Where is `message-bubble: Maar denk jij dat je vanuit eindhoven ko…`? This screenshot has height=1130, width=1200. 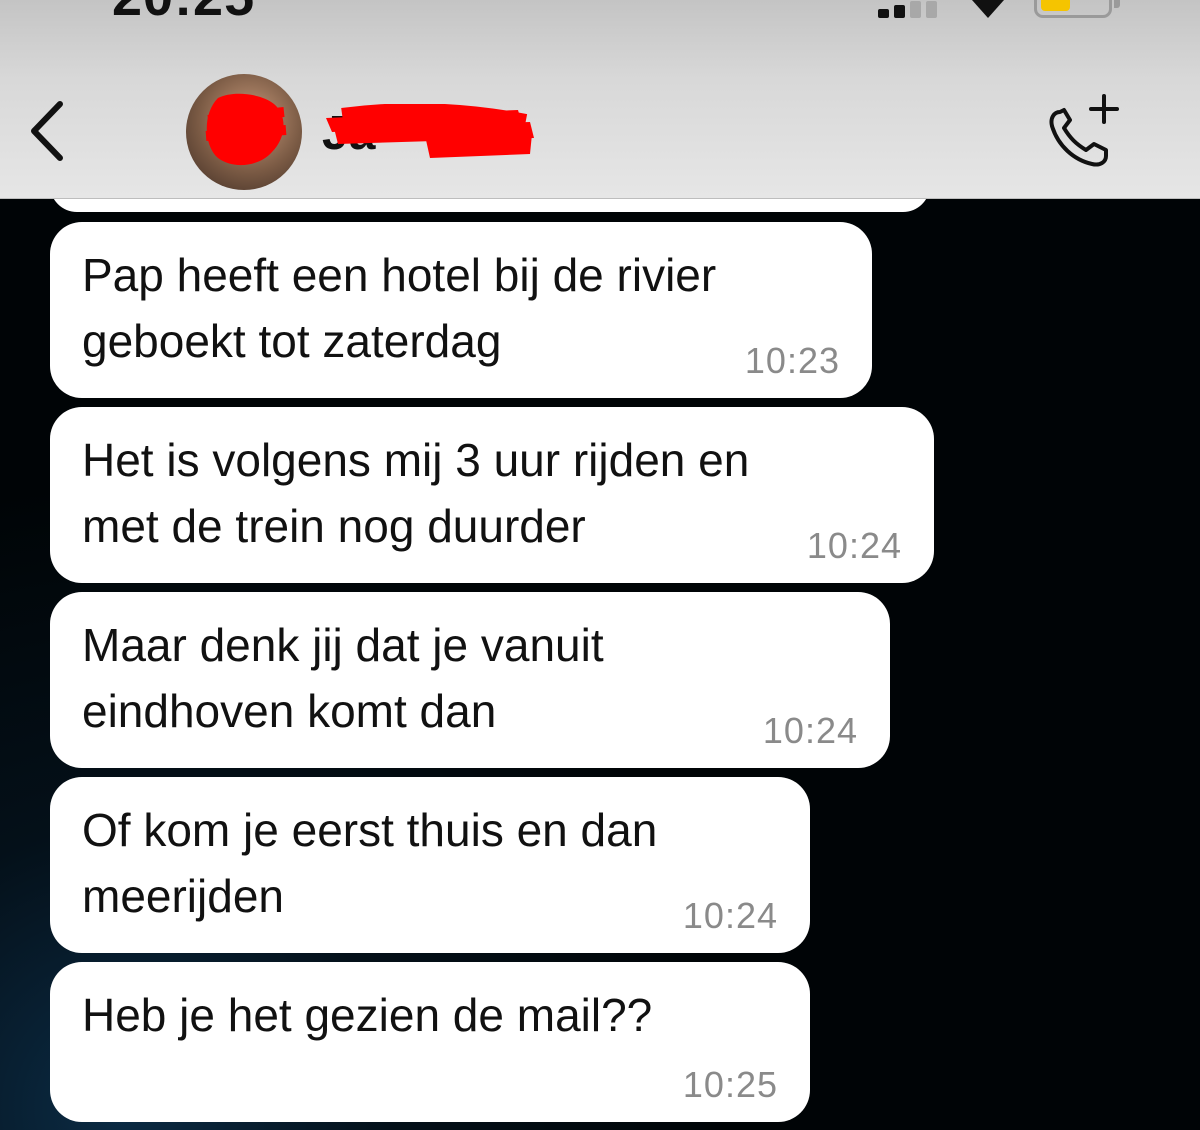 message-bubble: Maar denk jij dat je vanuit eindhoven ko… is located at coordinates (470, 680).